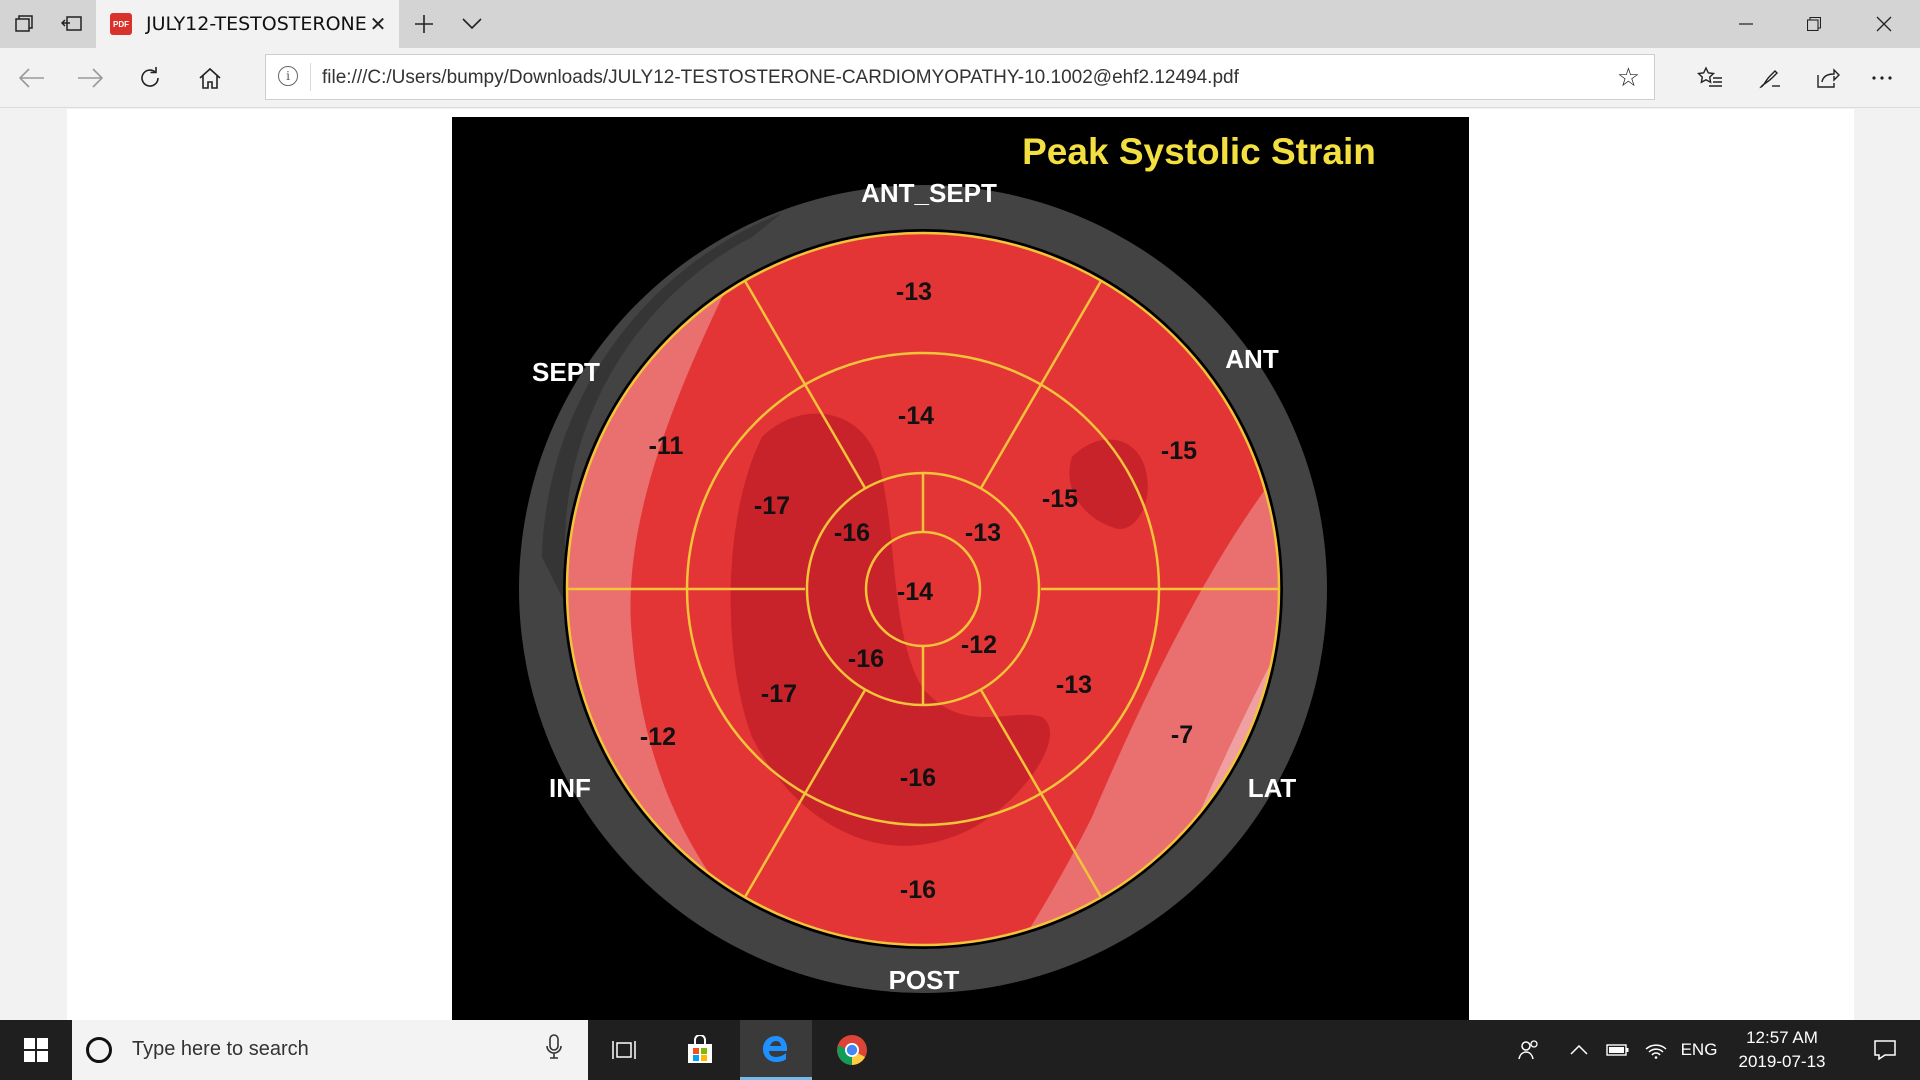 The height and width of the screenshot is (1080, 1920). What do you see at coordinates (1782, 1061) in the screenshot?
I see `clock-date: 2019-07-13` at bounding box center [1782, 1061].